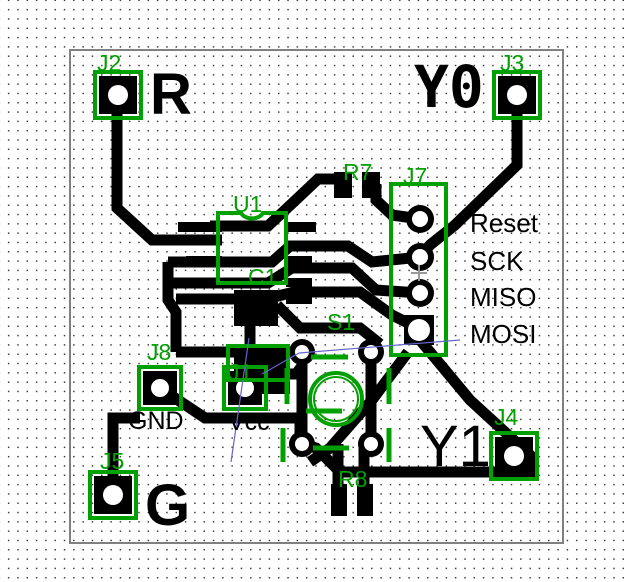 This screenshot has height=582, width=627. I want to click on pad-j7-miso, so click(420, 293).